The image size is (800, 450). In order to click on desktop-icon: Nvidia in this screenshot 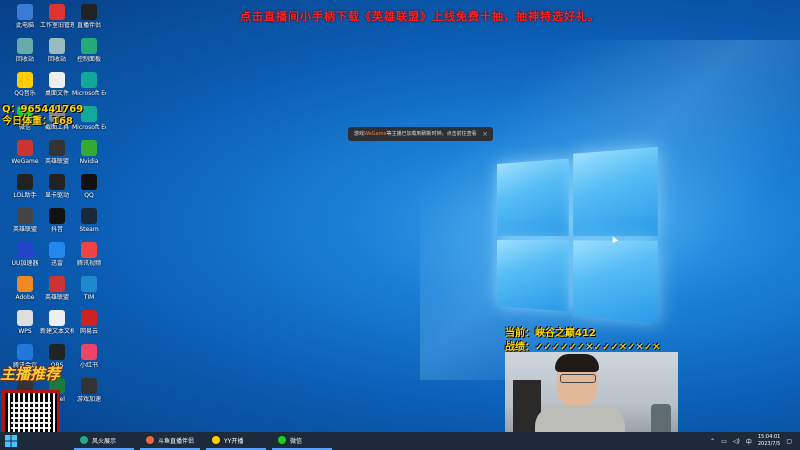, I will do `click(89, 157)`.